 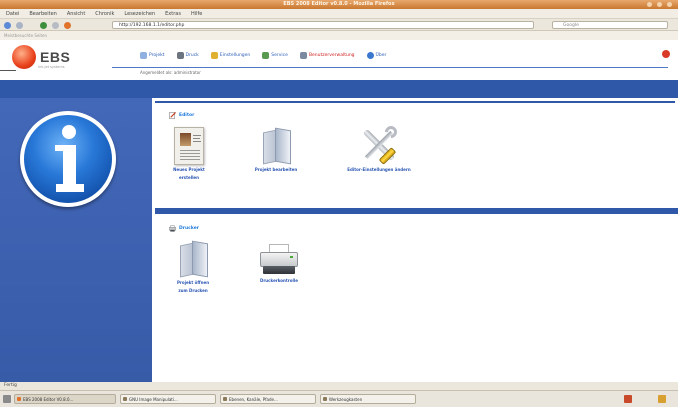 I want to click on pencil-icon, so click(x=172, y=115).